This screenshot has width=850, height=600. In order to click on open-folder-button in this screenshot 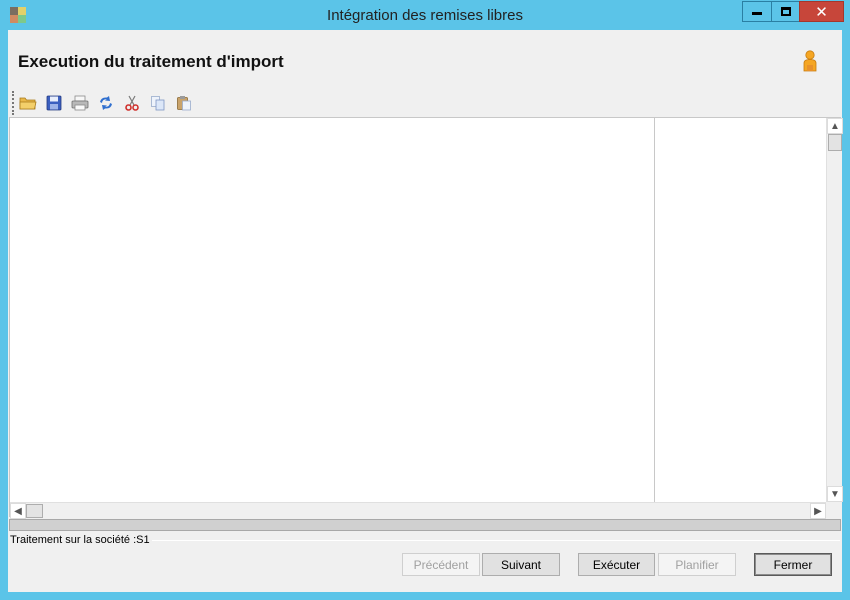, I will do `click(28, 103)`.